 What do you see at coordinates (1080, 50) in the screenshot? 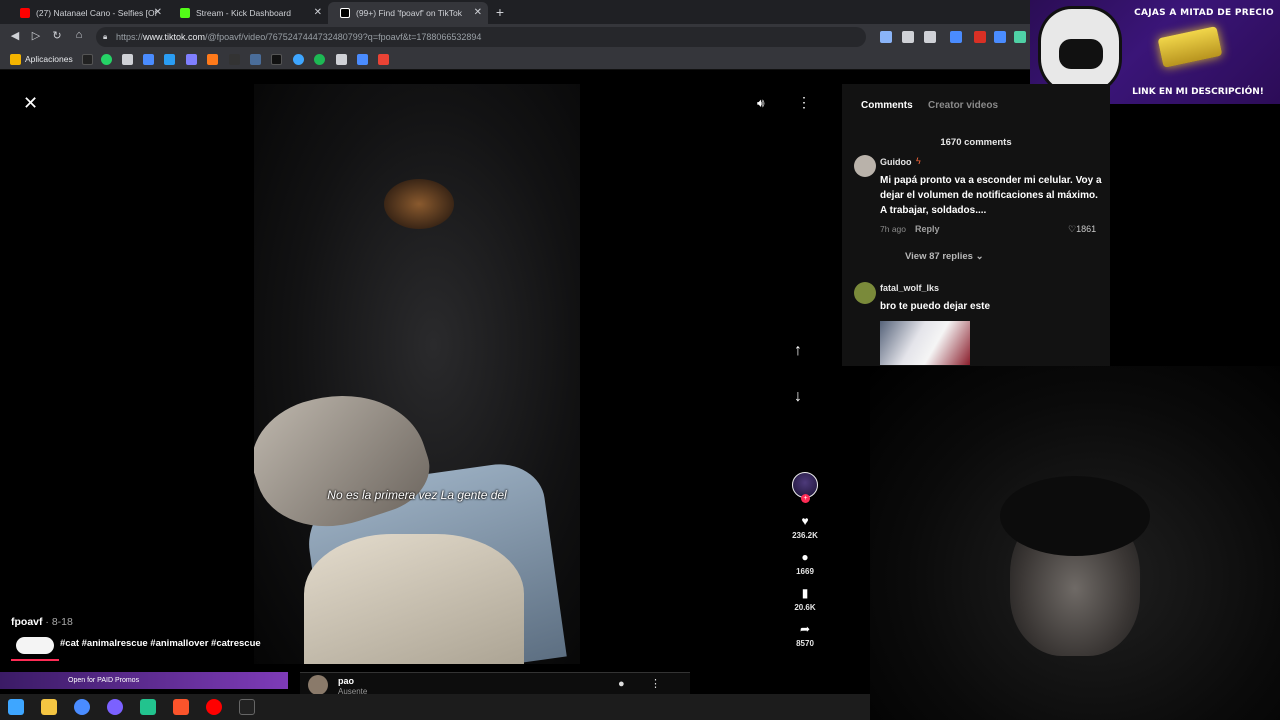
I see `mascot-avatar` at bounding box center [1080, 50].